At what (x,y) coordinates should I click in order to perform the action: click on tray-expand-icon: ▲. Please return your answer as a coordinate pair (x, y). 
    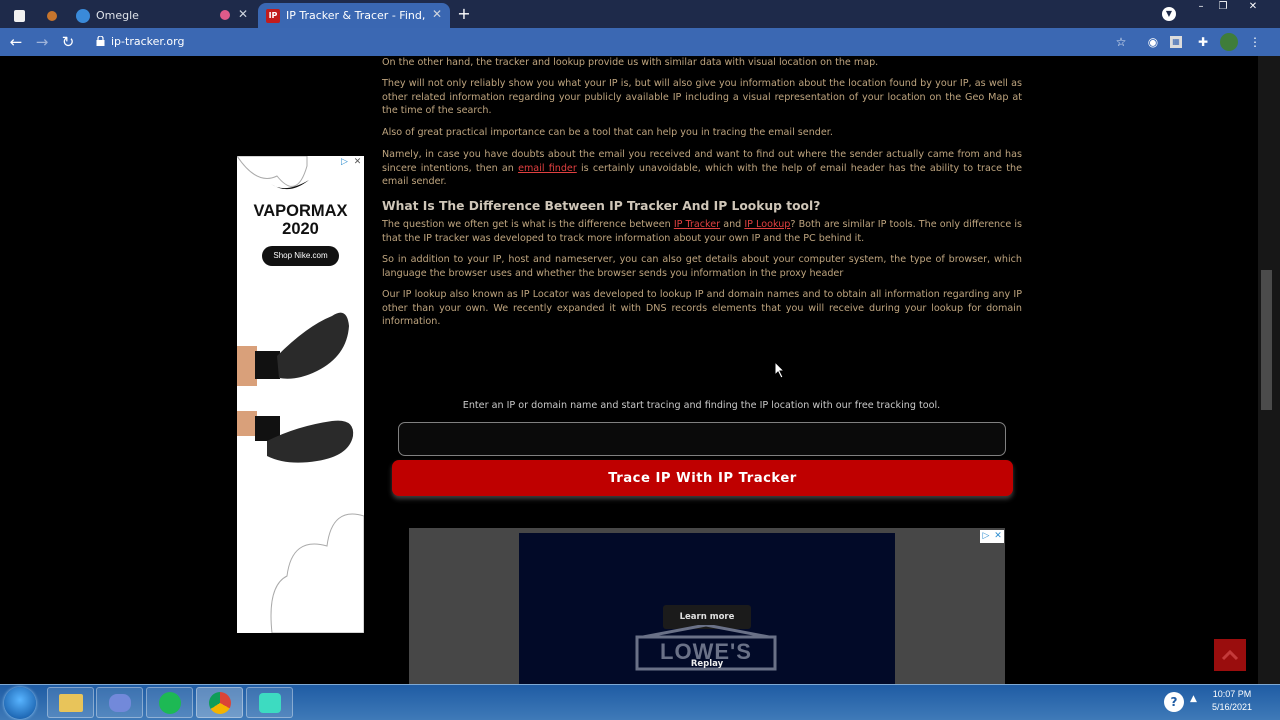
    Looking at the image, I should click on (1193, 699).